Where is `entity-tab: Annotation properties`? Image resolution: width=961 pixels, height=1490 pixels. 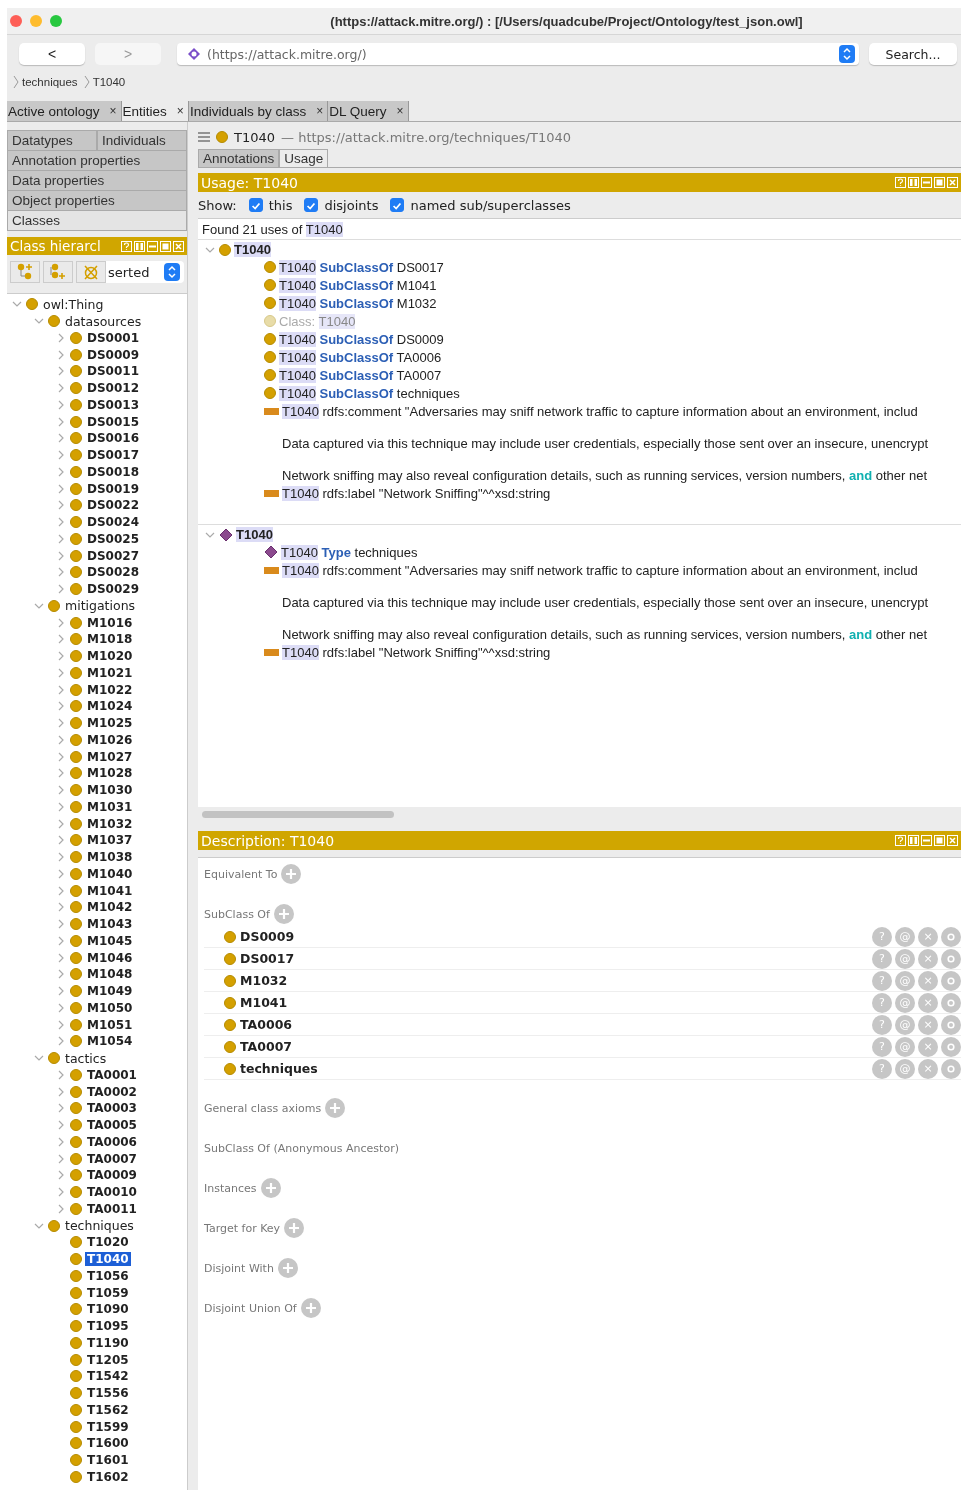 entity-tab: Annotation properties is located at coordinates (97, 161).